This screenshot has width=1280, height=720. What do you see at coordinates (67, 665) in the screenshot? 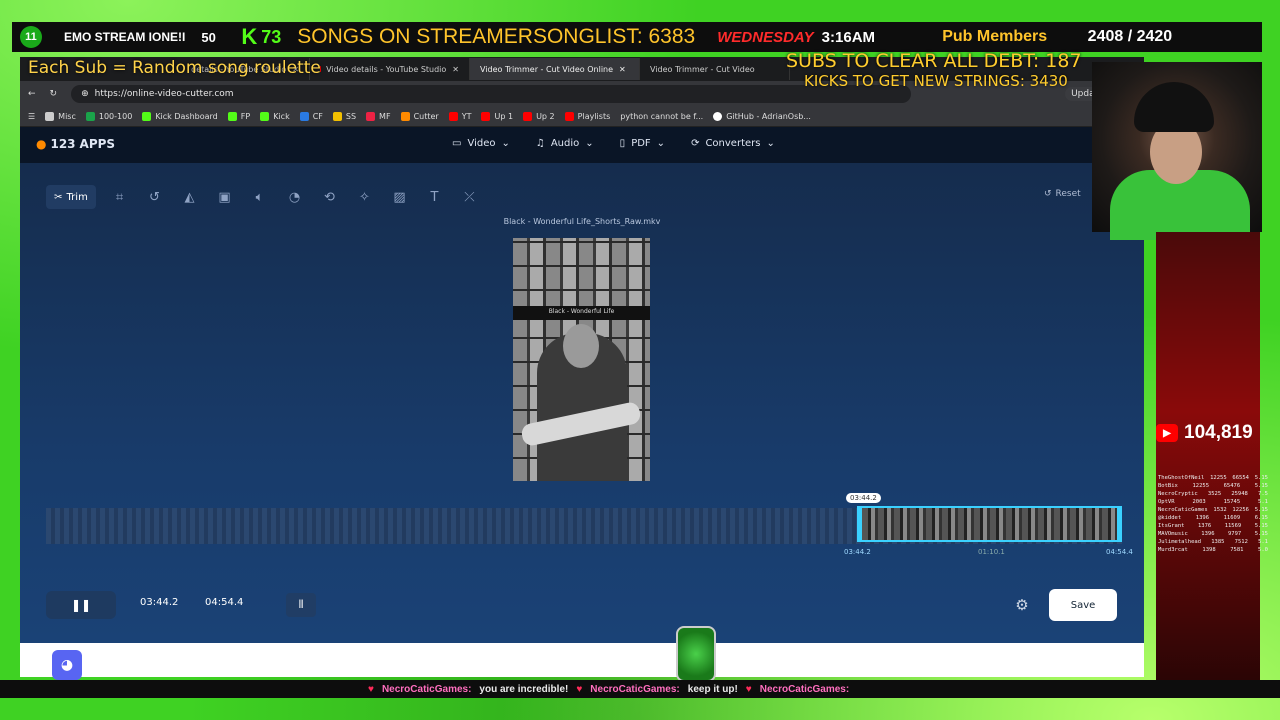
I see `discord-icon: ◕` at bounding box center [67, 665].